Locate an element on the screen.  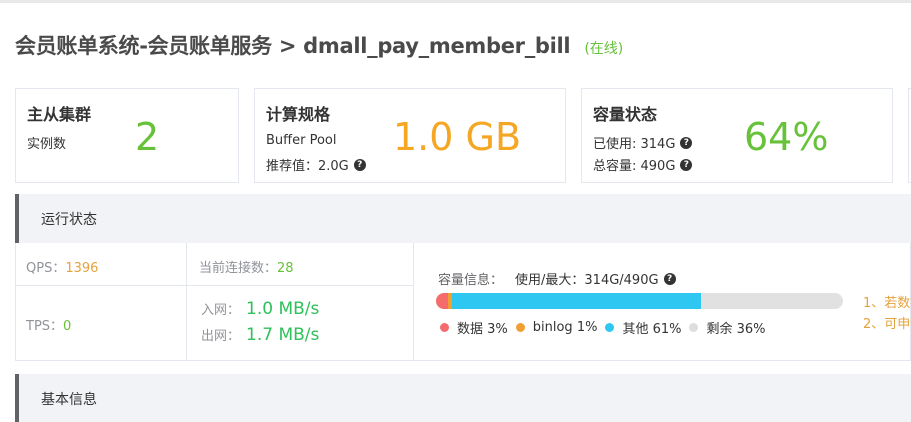
tps-value: 0 is located at coordinates (67, 326).